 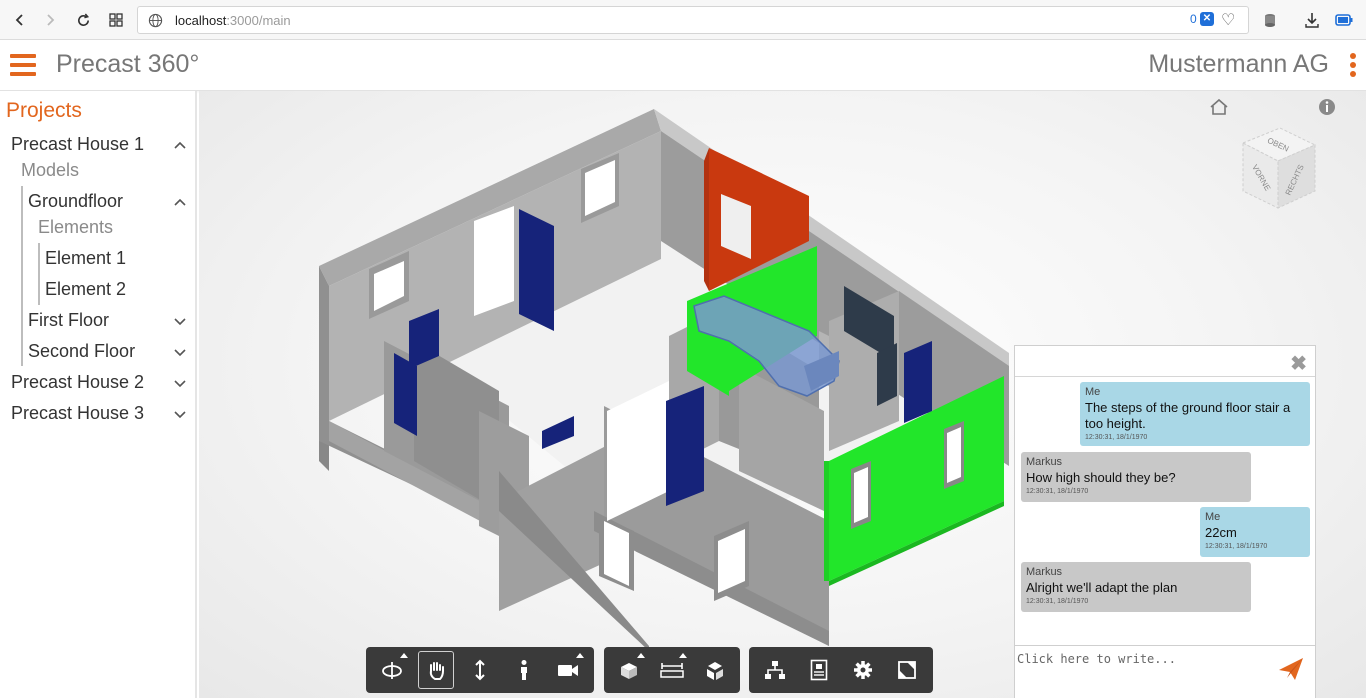 I want to click on browser-toolbar: localhost:3000/main 0 ✕ ♡, so click(x=683, y=20).